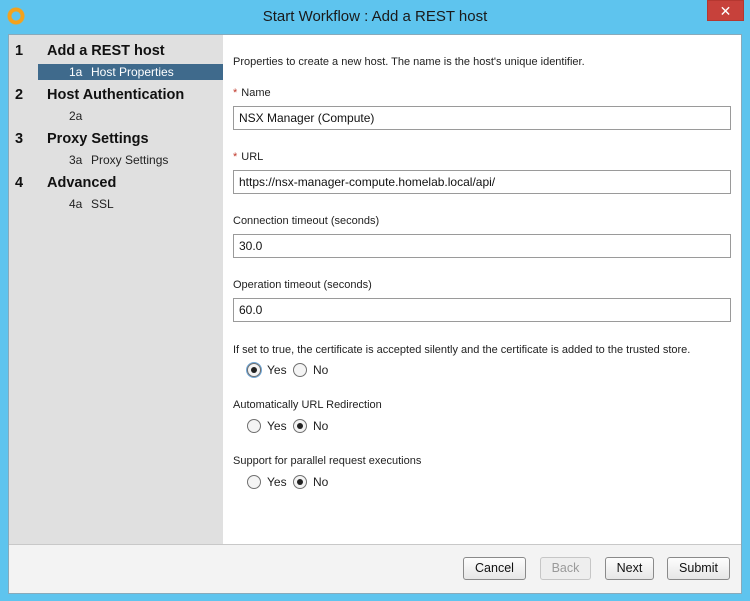 The image size is (750, 601). Describe the element at coordinates (300, 426) in the screenshot. I see `url-redirection-no-radio` at that location.